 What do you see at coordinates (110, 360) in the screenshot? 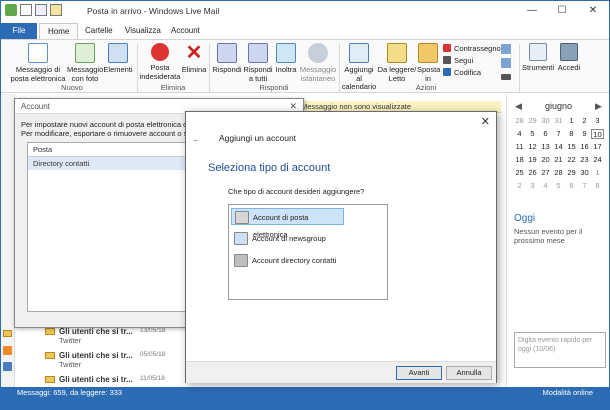
I see `list-item: Gli utenti che si tr... Twitter 05/05/18` at bounding box center [110, 360].